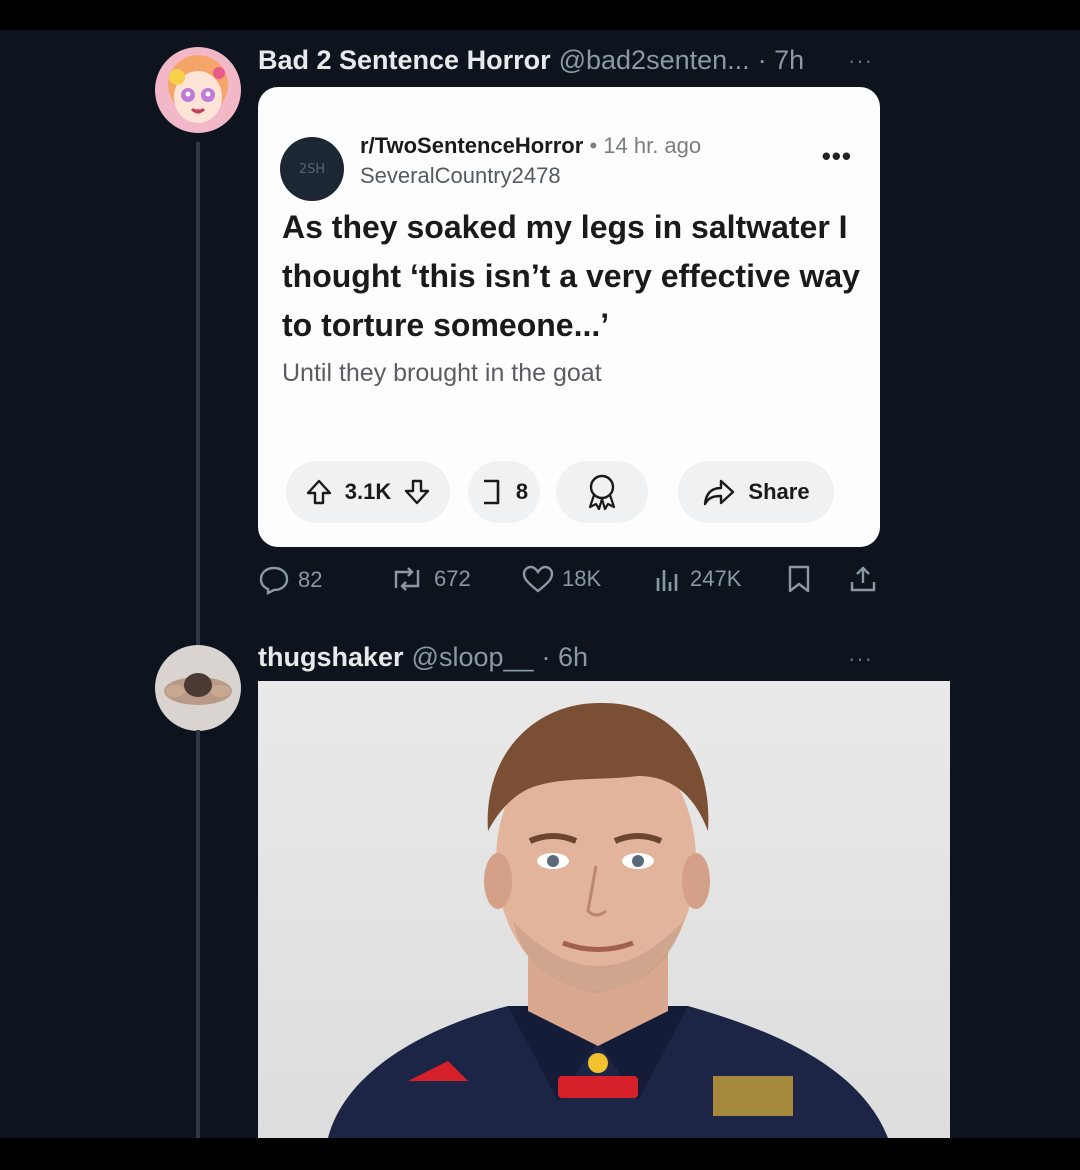 The image size is (1080, 1170). I want to click on upvote-count: 3.1K, so click(368, 491).